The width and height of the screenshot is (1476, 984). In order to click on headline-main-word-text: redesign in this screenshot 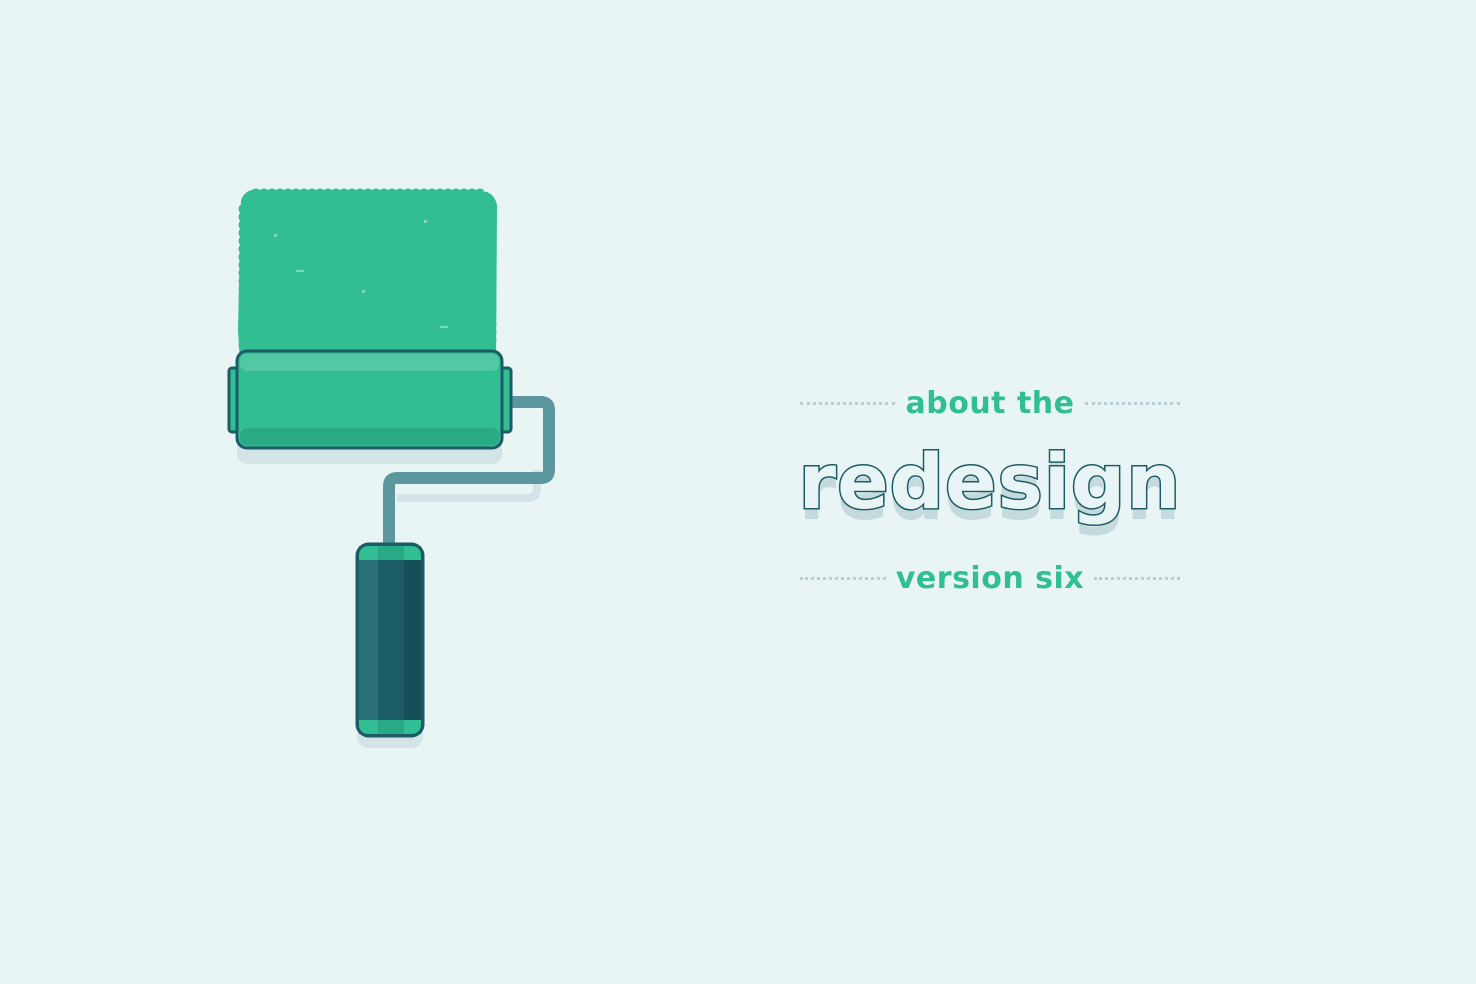, I will do `click(989, 482)`.